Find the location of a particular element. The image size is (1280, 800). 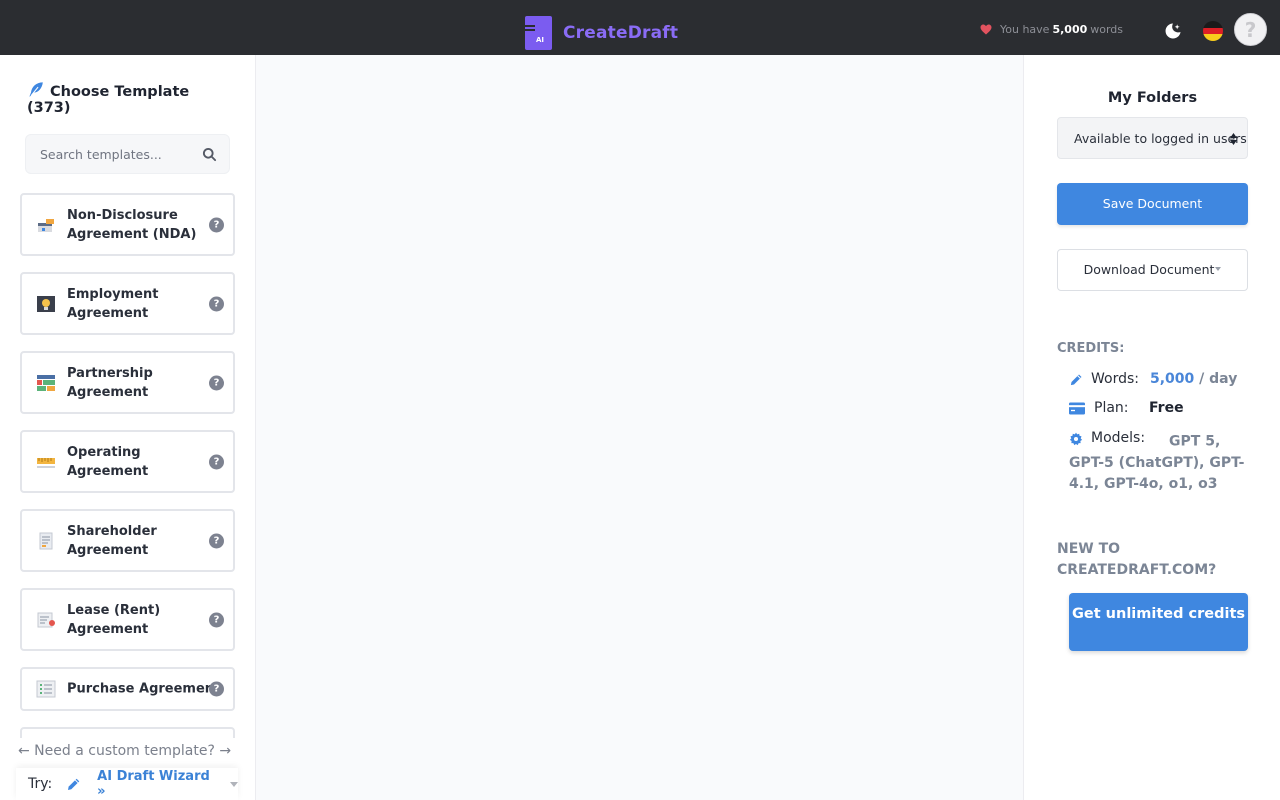

brand-name: CreateDraft is located at coordinates (621, 33).